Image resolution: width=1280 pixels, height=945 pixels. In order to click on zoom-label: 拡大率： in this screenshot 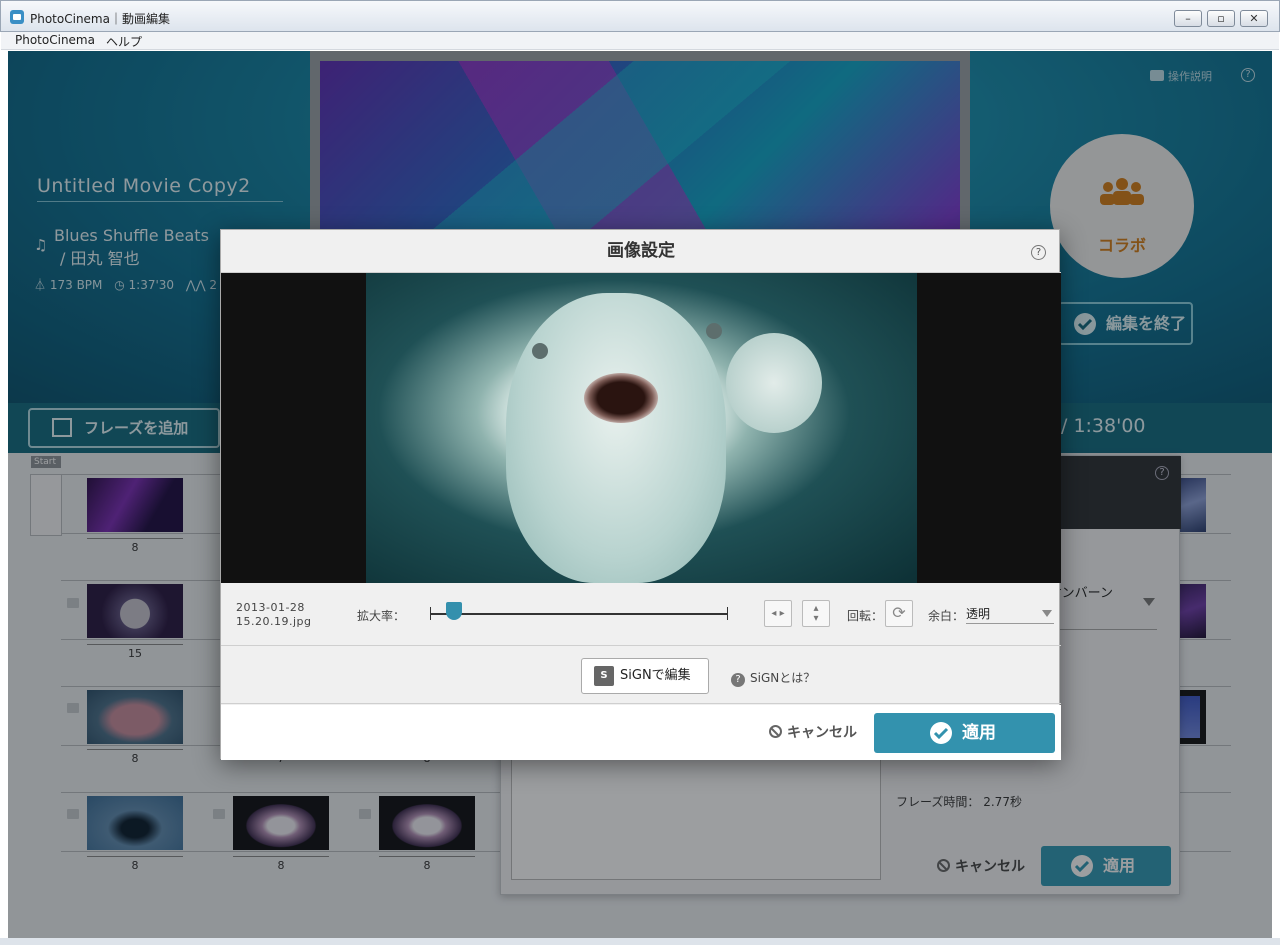, I will do `click(381, 616)`.